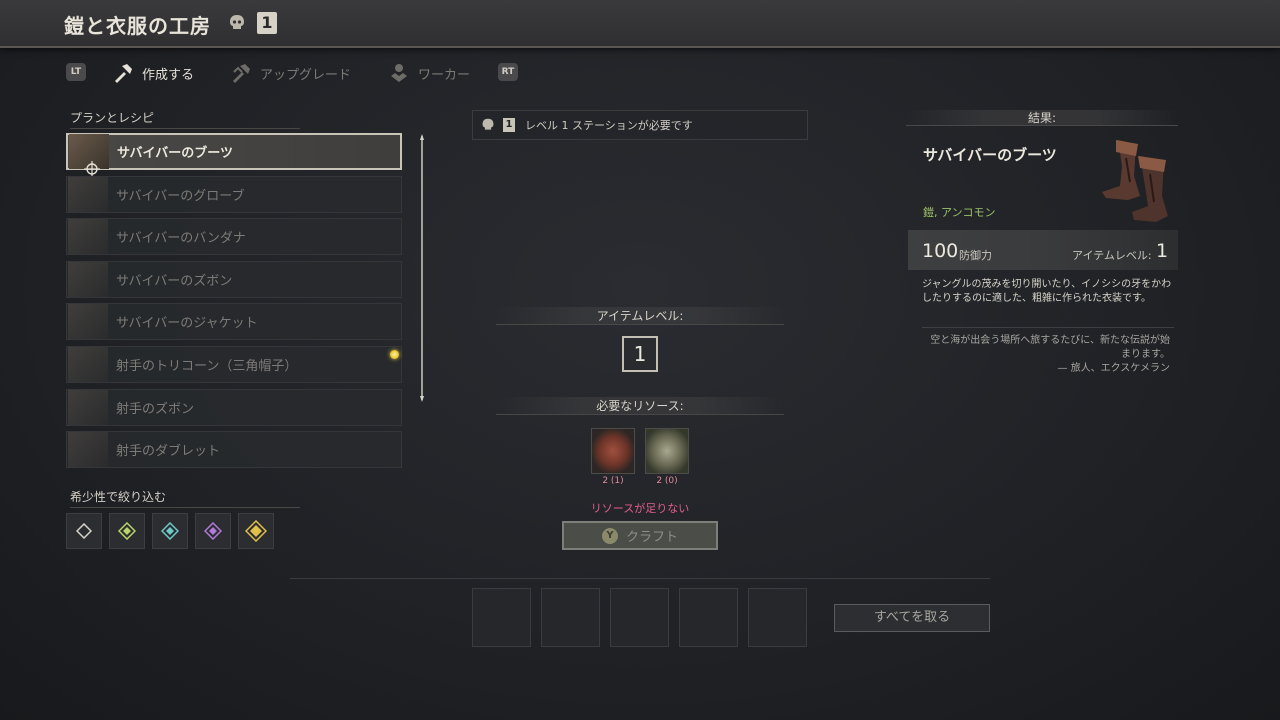 This screenshot has height=720, width=1280. Describe the element at coordinates (975, 255) in the screenshot. I see `defense-label: 防御力` at that location.